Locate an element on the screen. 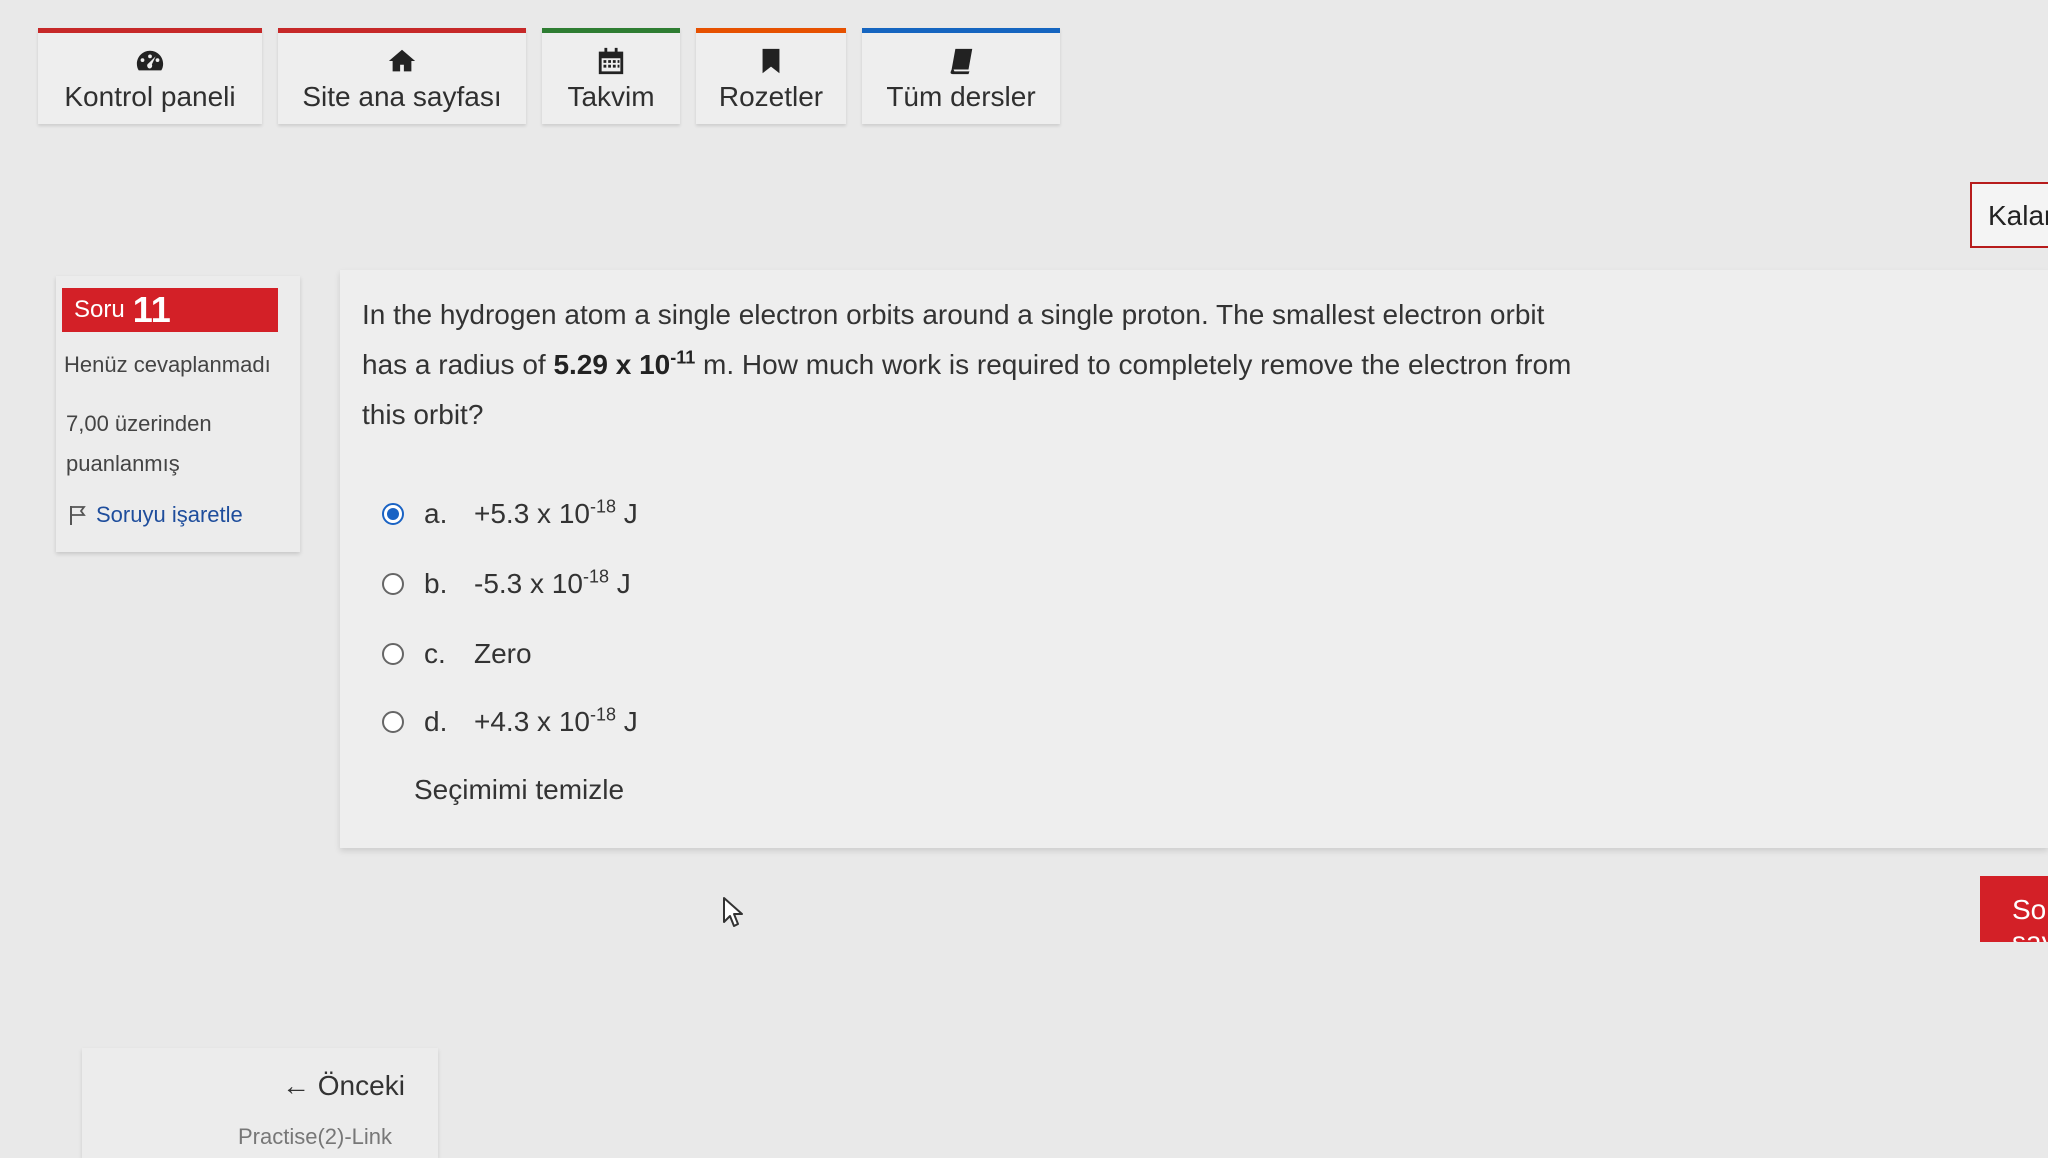 This screenshot has width=2048, height=1158. tab-label: Kontrol paneli is located at coordinates (150, 96).